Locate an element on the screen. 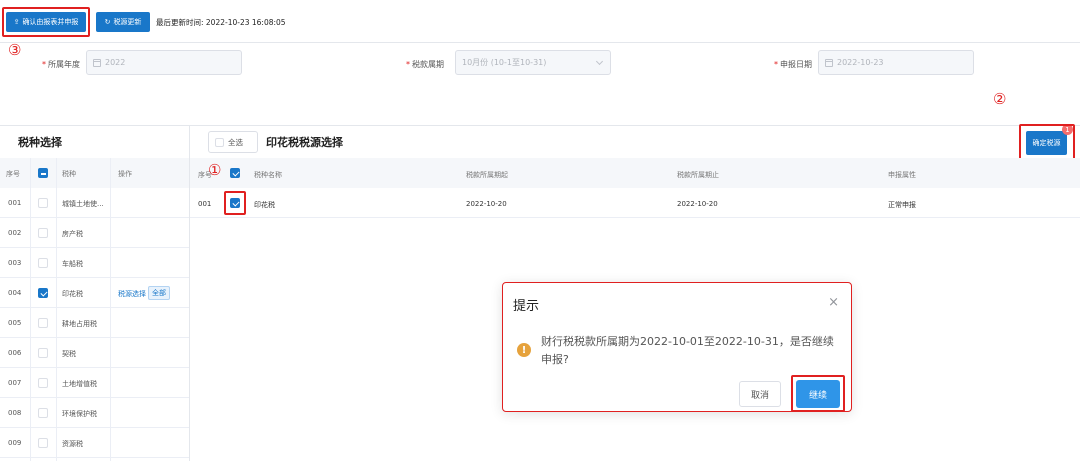 This screenshot has height=461, width=1080. highlight-box-continue is located at coordinates (818, 393).